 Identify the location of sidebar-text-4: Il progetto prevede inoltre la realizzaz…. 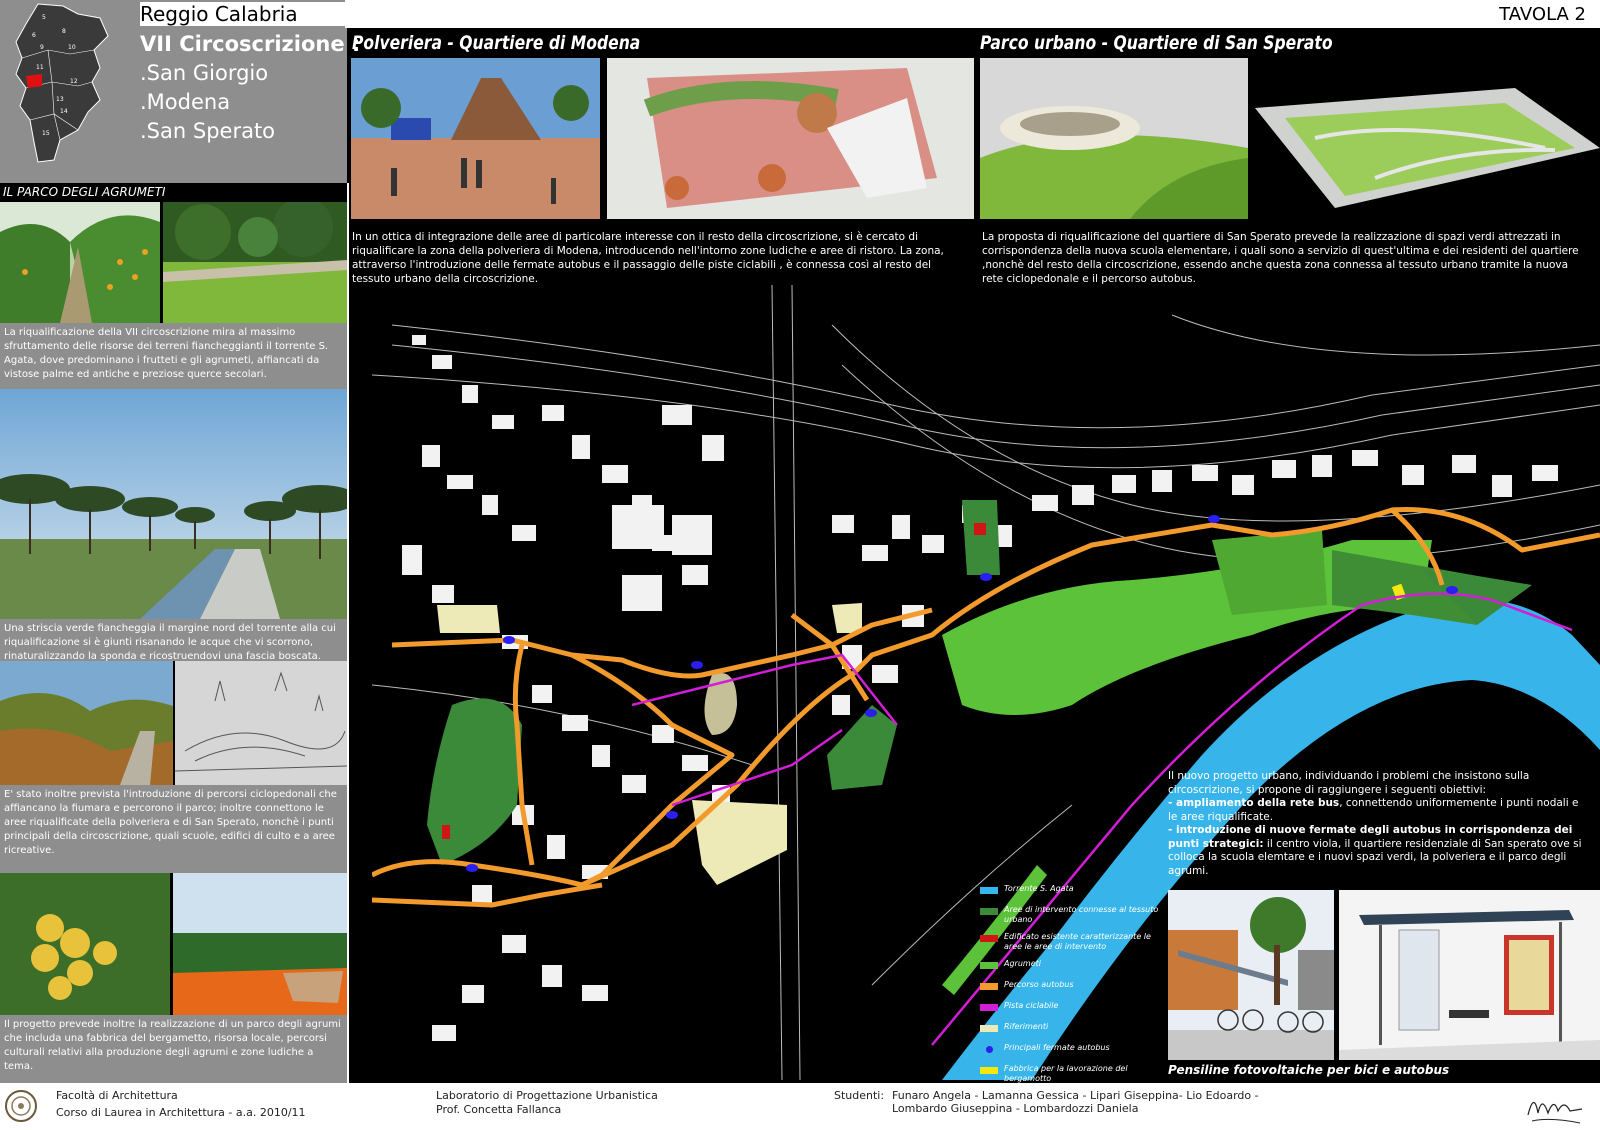
(173, 1049).